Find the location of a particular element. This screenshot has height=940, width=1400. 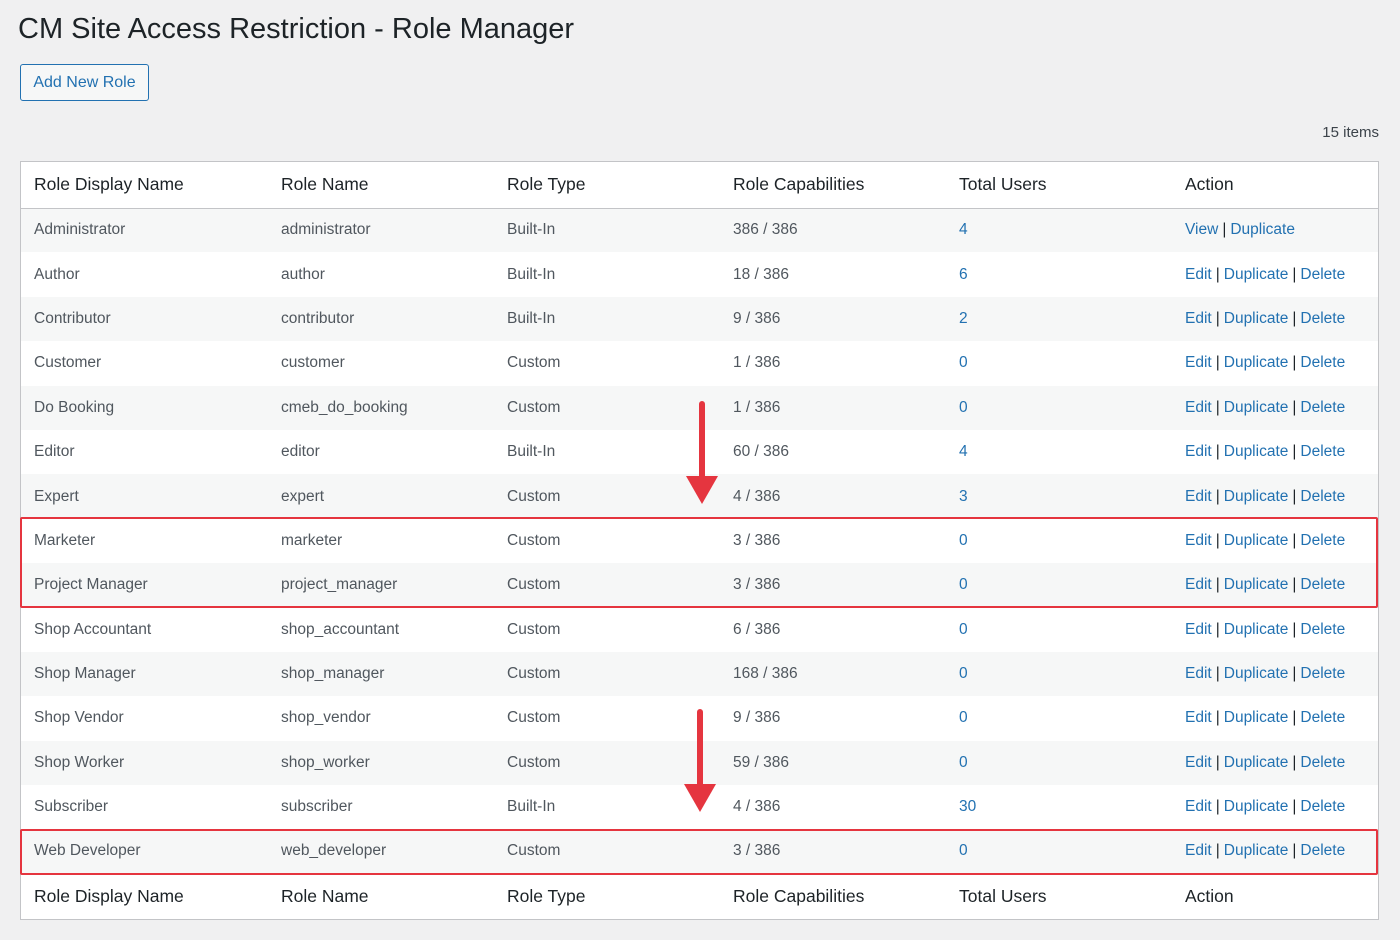

view-link: View is located at coordinates (1201, 229).